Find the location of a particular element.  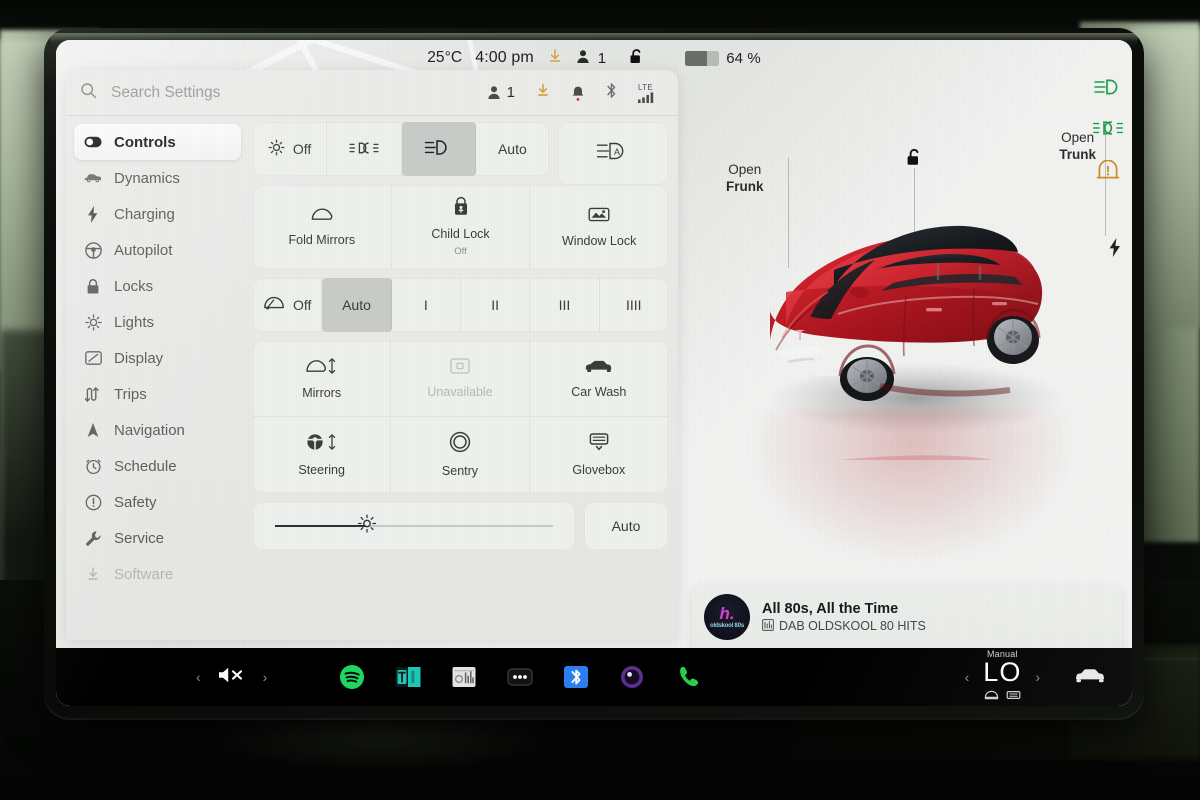

parking-lights-icon is located at coordinates (364, 149).